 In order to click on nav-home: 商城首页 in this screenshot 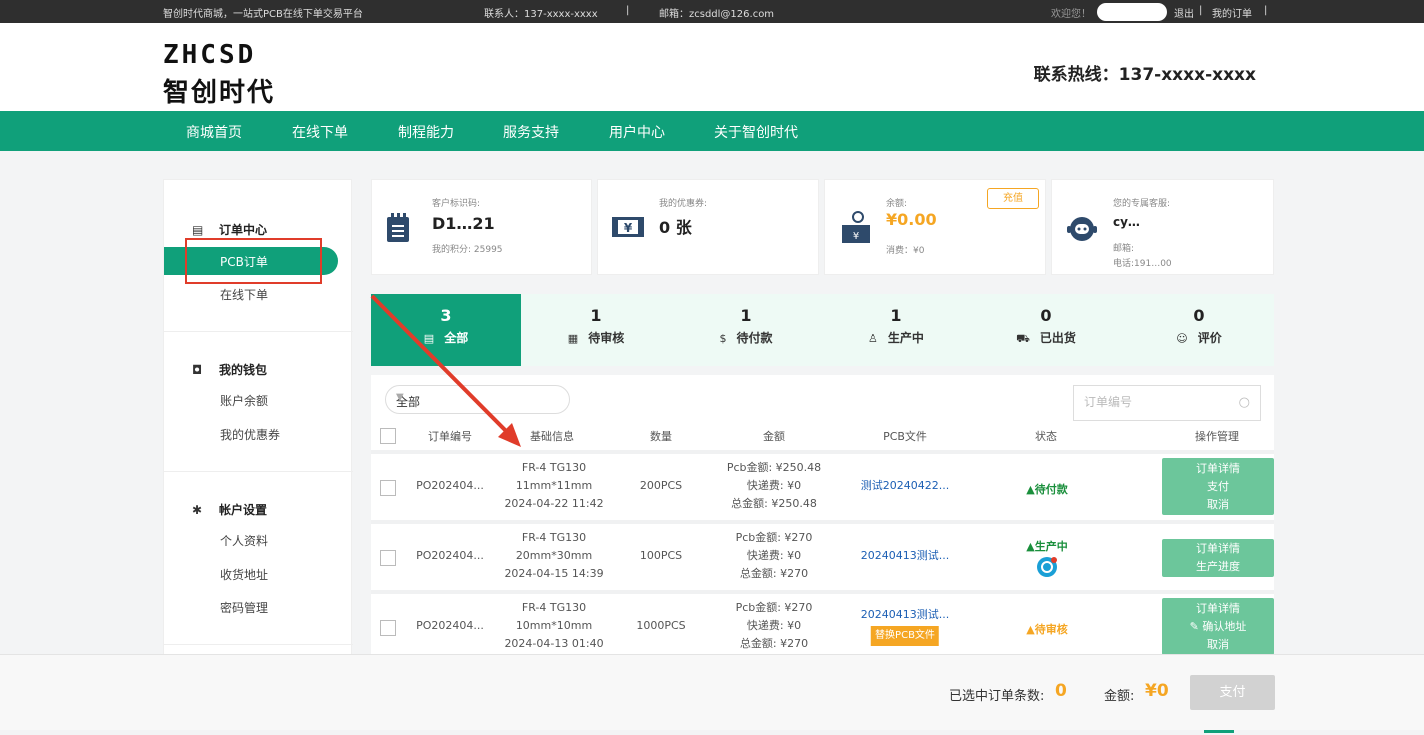, I will do `click(214, 132)`.